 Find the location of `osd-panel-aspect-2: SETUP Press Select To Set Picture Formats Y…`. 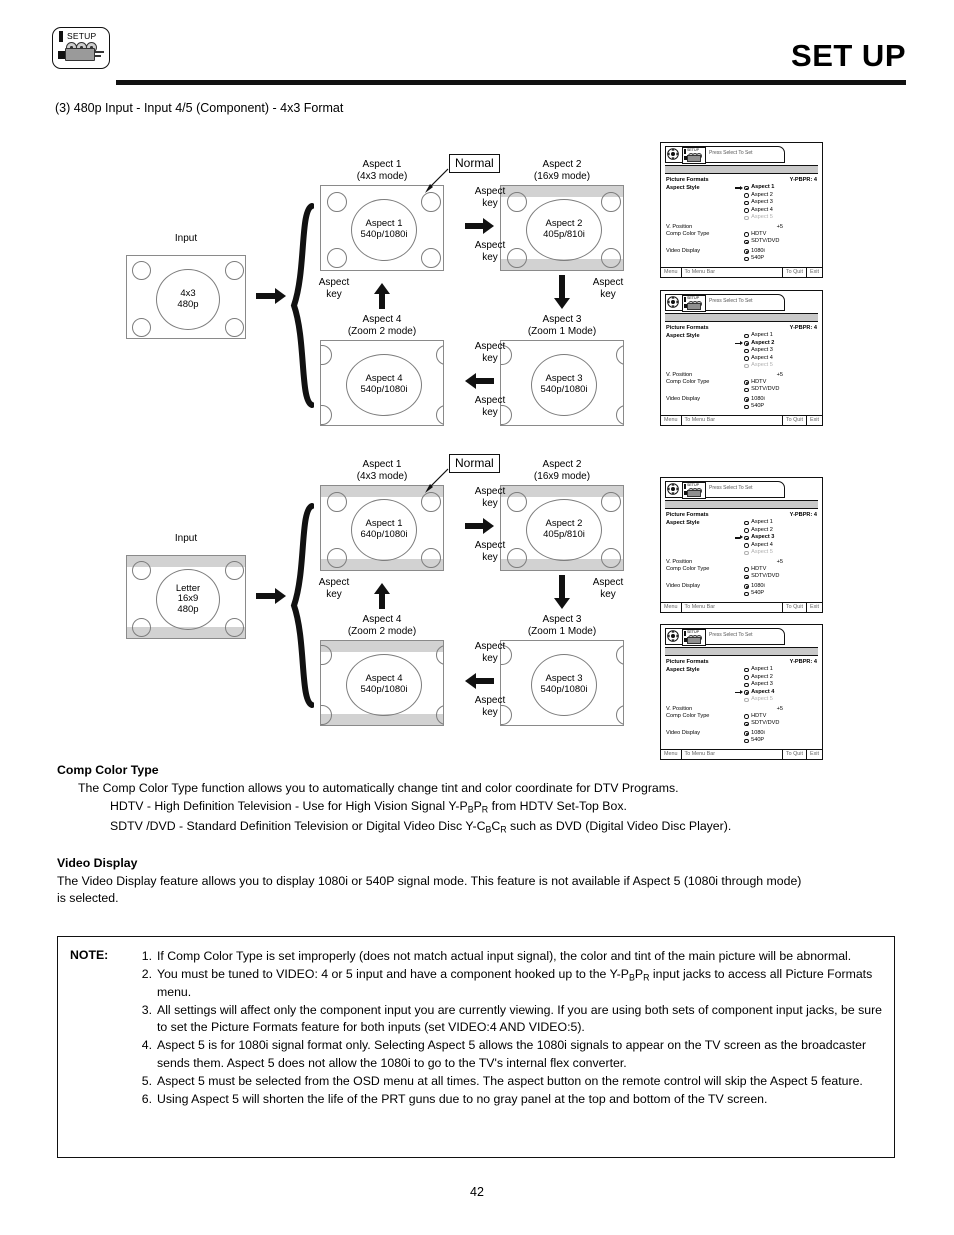

osd-panel-aspect-2: SETUP Press Select To Set Picture Formats Y… is located at coordinates (741, 358).